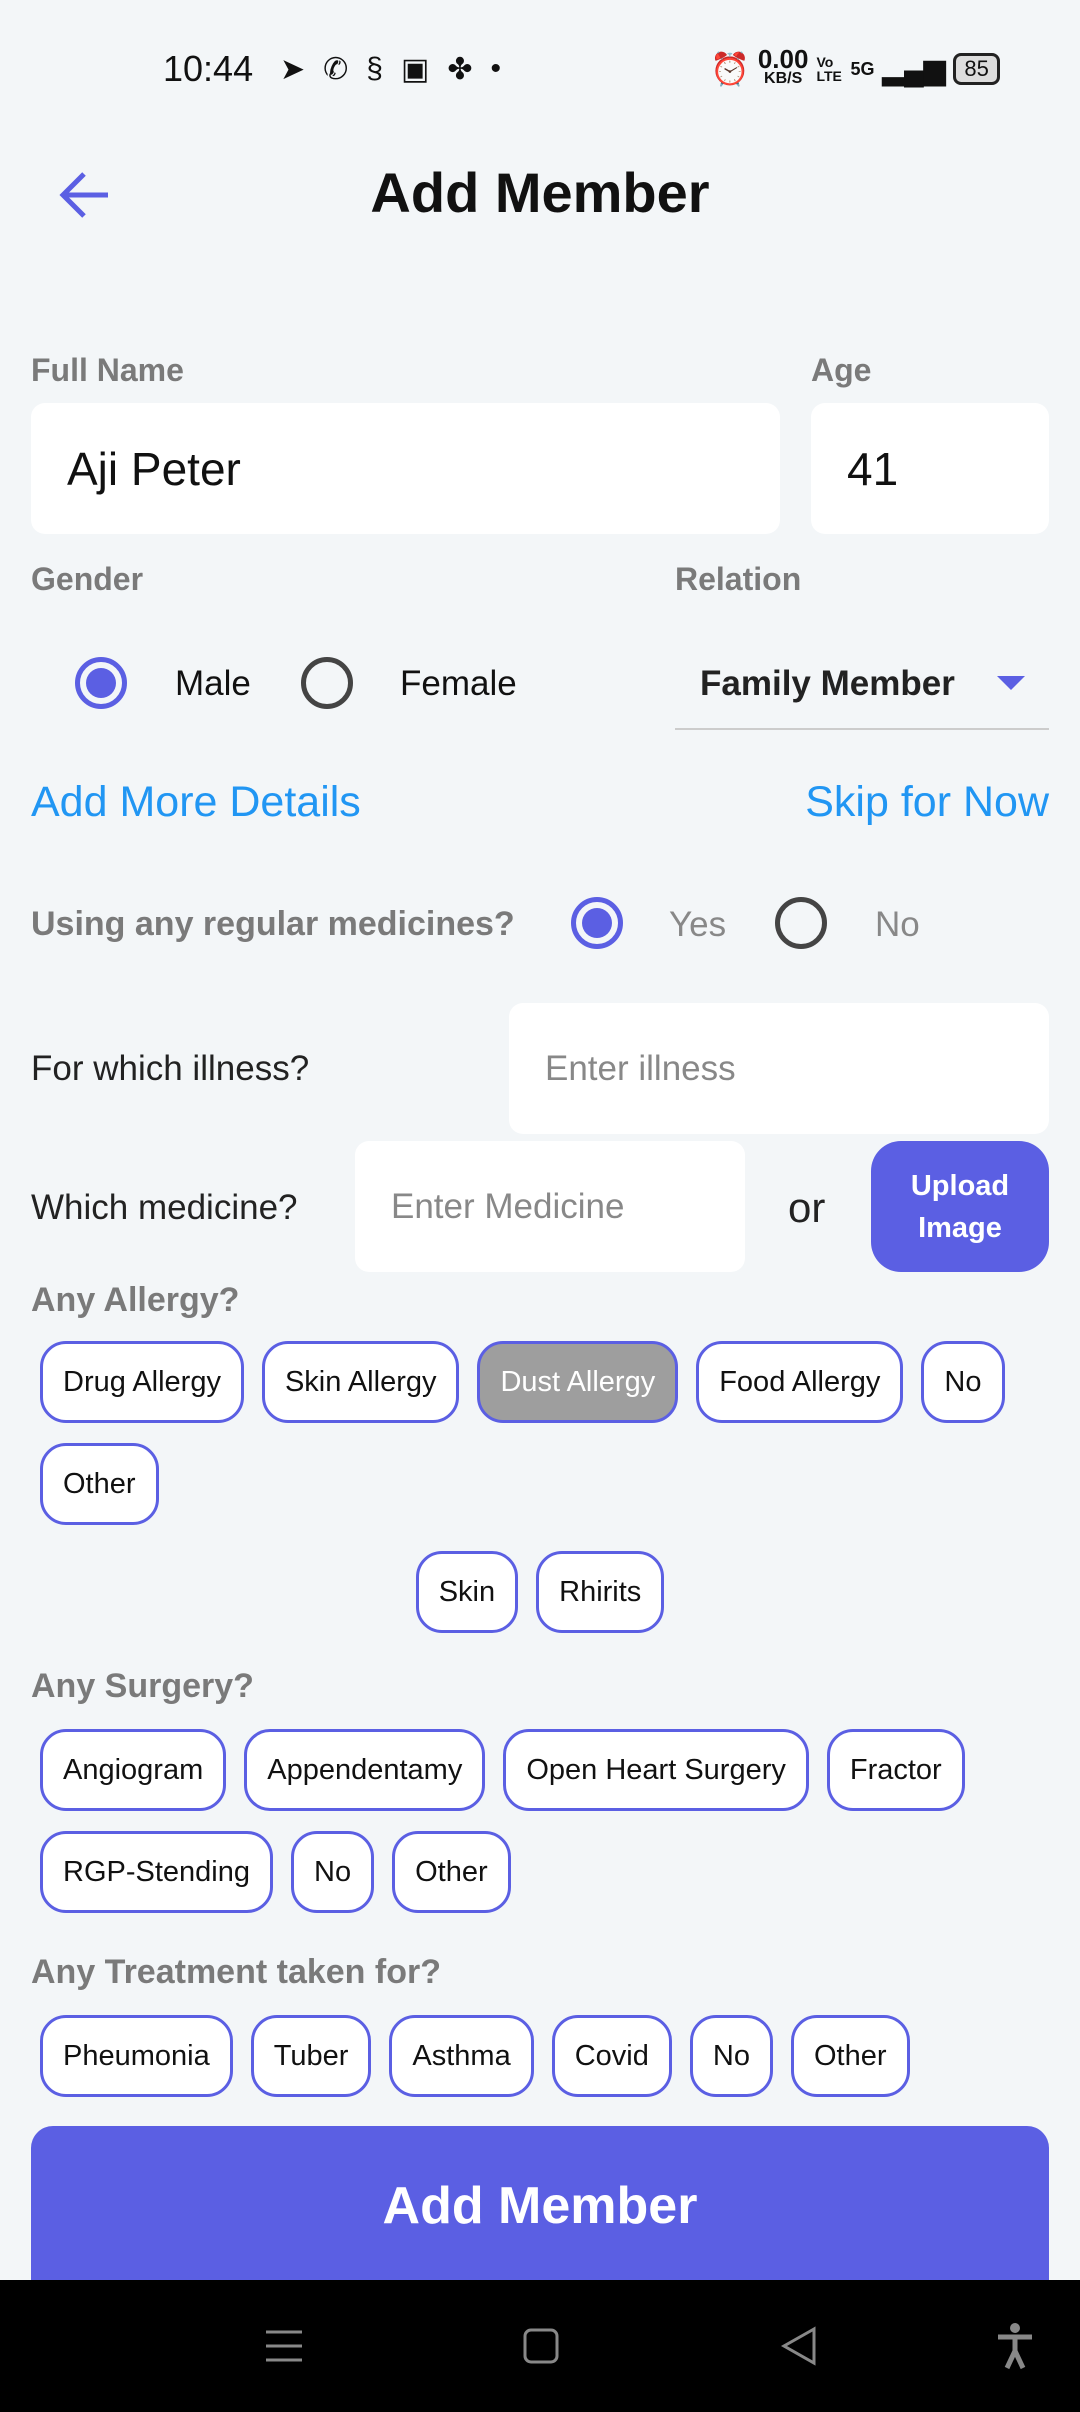 This screenshot has height=2412, width=1080. What do you see at coordinates (578, 1382) in the screenshot?
I see `chip-dust-allergy: Dust Allergy` at bounding box center [578, 1382].